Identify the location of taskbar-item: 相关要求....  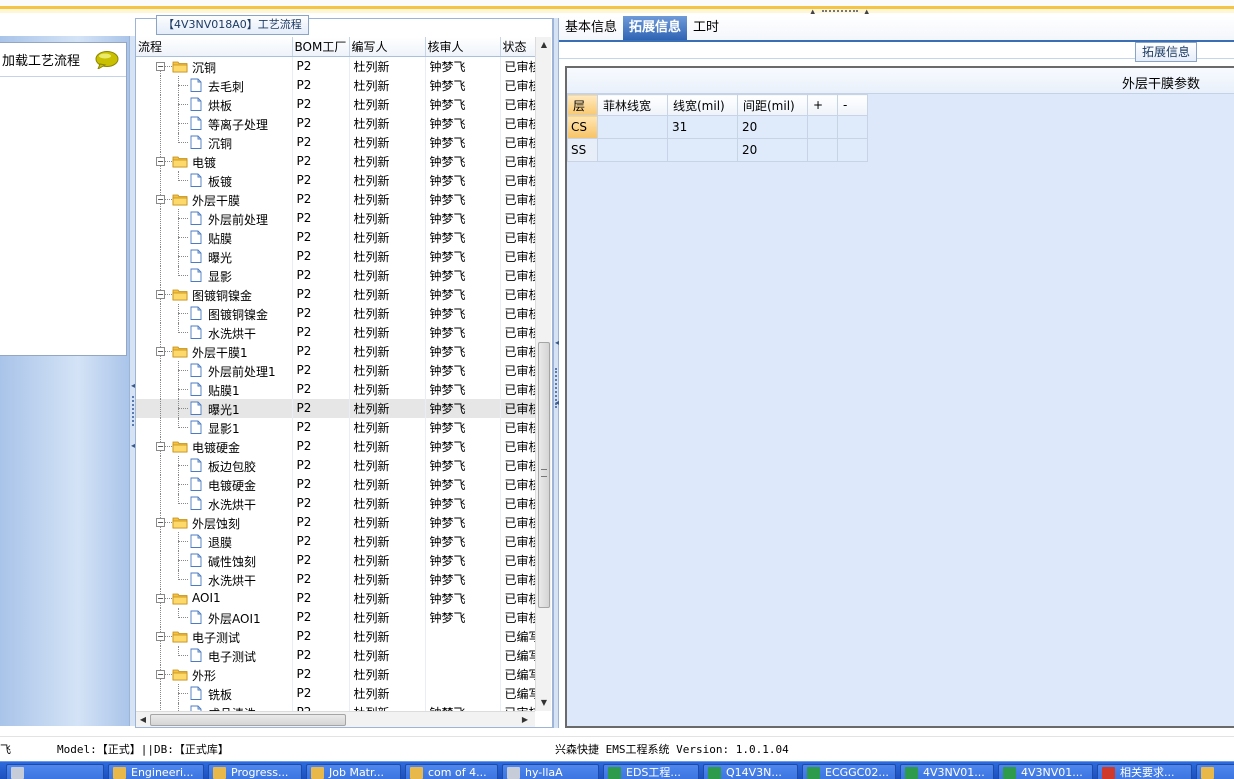
(1144, 771).